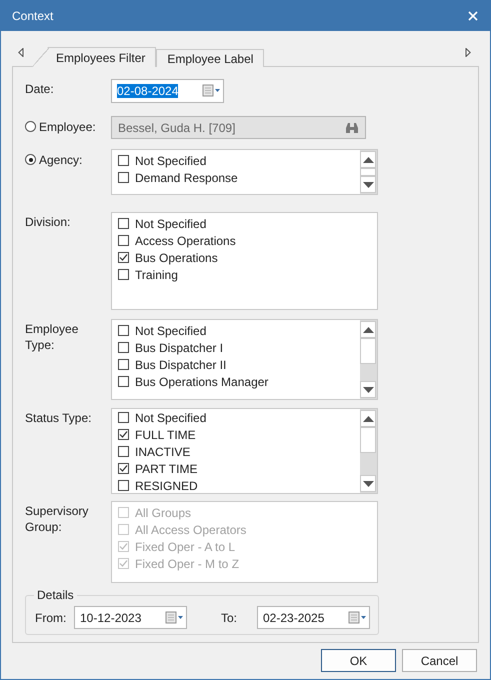 This screenshot has width=491, height=680. What do you see at coordinates (57, 519) in the screenshot?
I see `field-label: Supervisory Group:` at bounding box center [57, 519].